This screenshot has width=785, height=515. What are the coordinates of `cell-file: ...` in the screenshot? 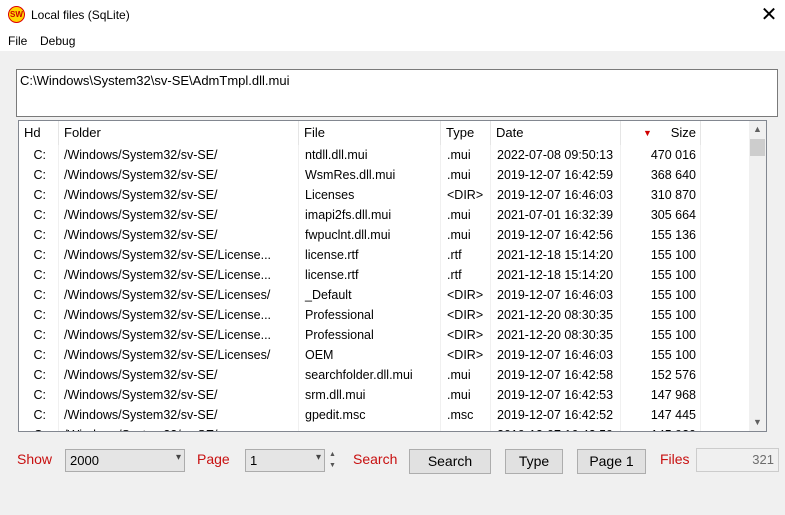 It's located at (370, 428).